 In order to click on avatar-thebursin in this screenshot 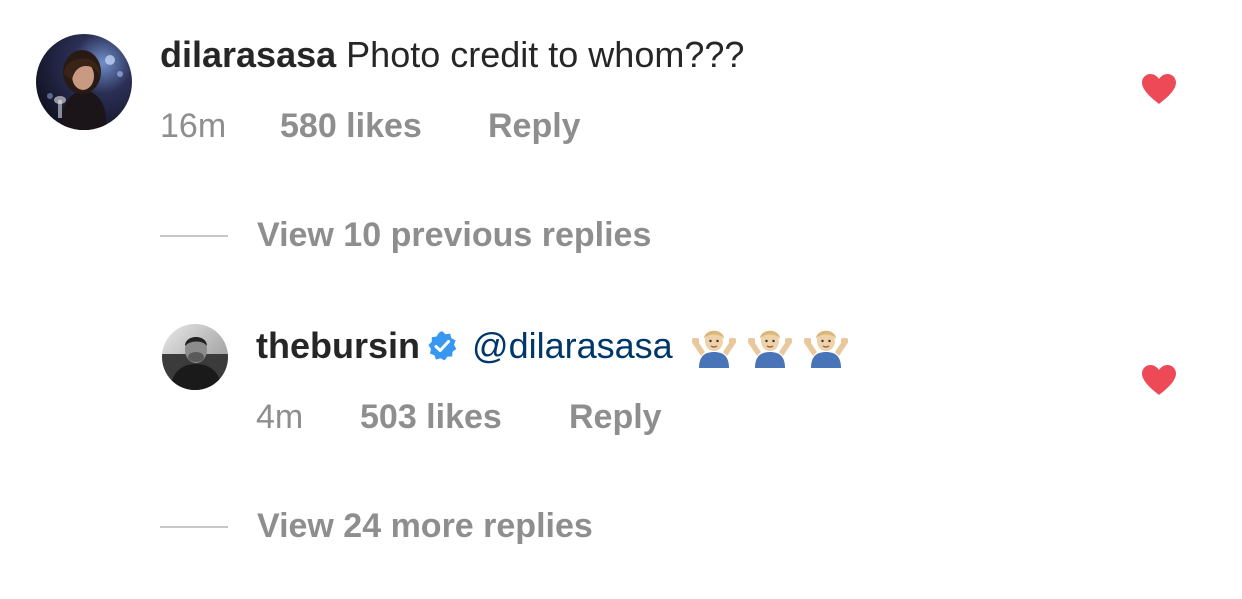, I will do `click(195, 357)`.